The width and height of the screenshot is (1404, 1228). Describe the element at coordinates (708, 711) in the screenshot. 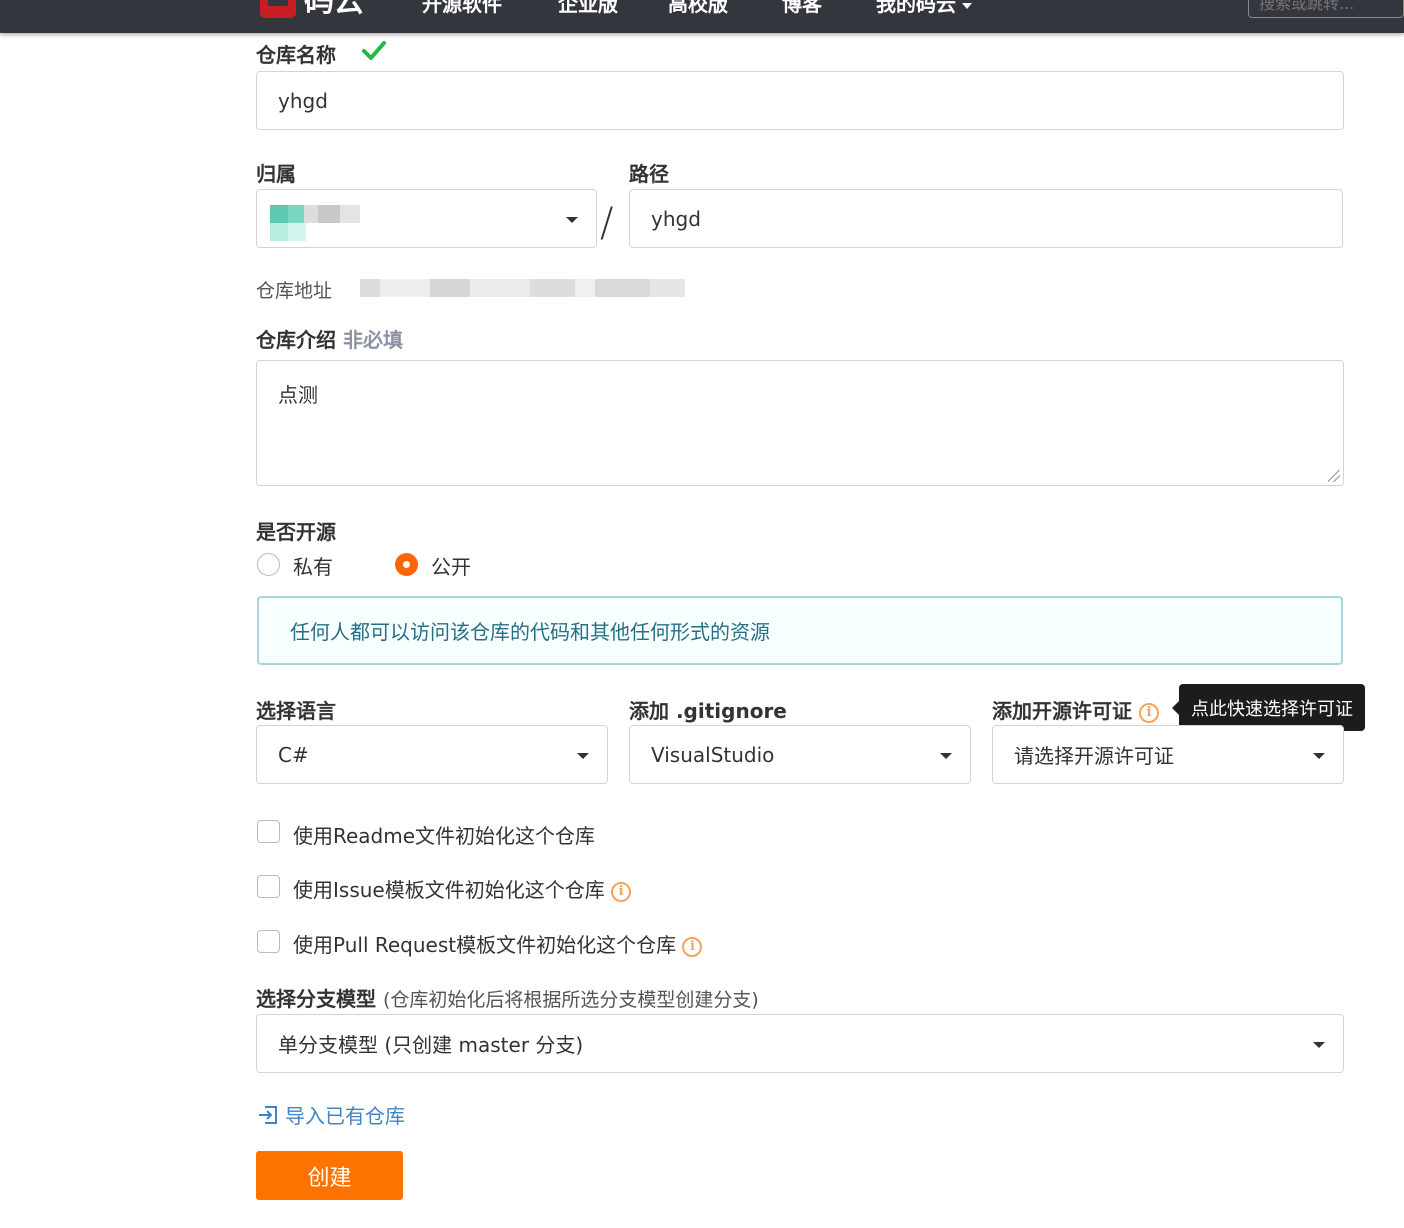

I see `gitignore-label: 添加 .gitignore` at that location.